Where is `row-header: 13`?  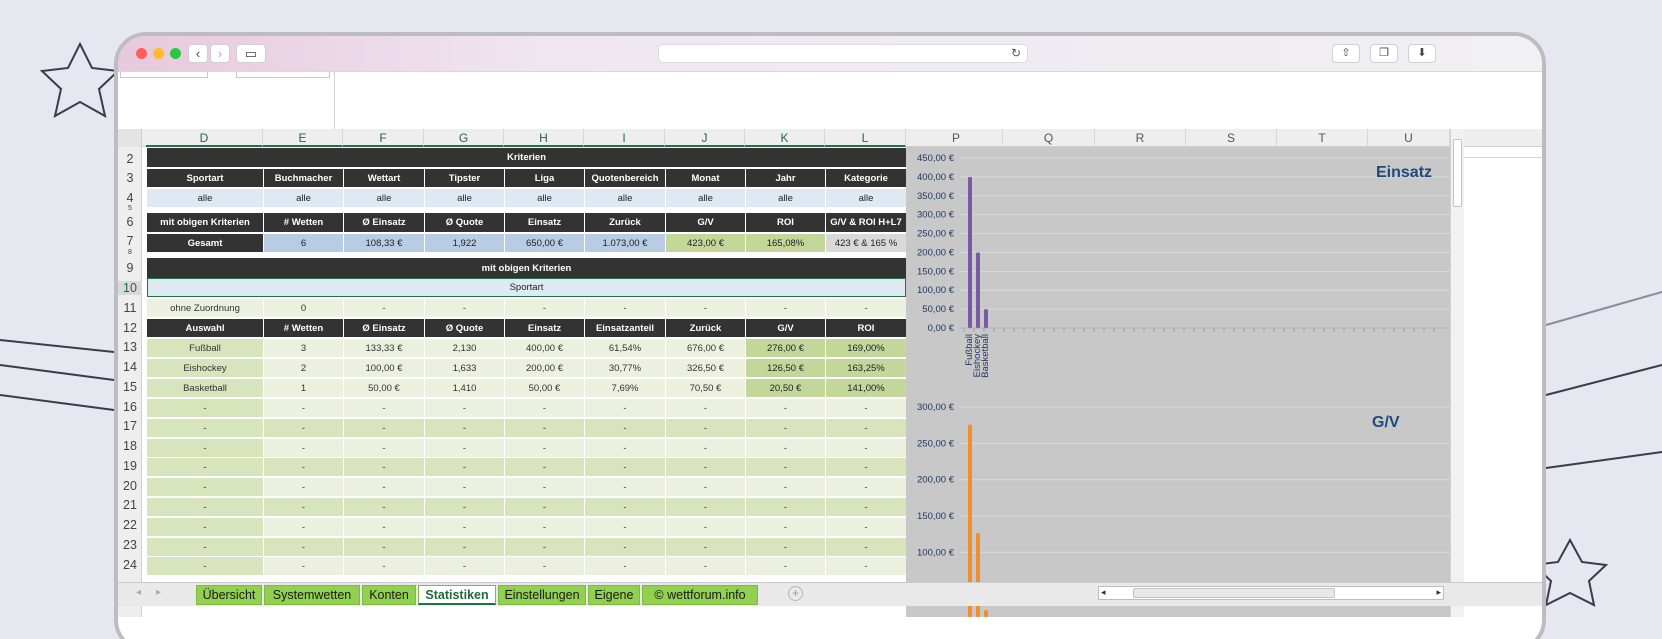
row-header: 13 is located at coordinates (130, 347).